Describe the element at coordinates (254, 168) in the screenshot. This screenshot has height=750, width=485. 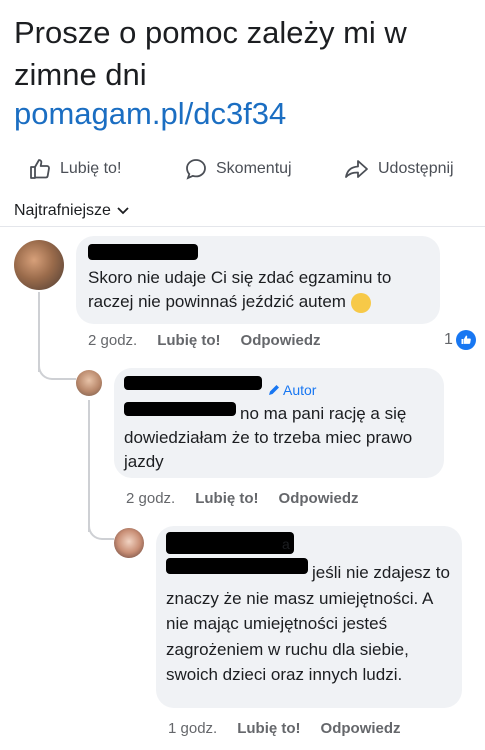
I see `comment-button-label: Skomentuj` at that location.